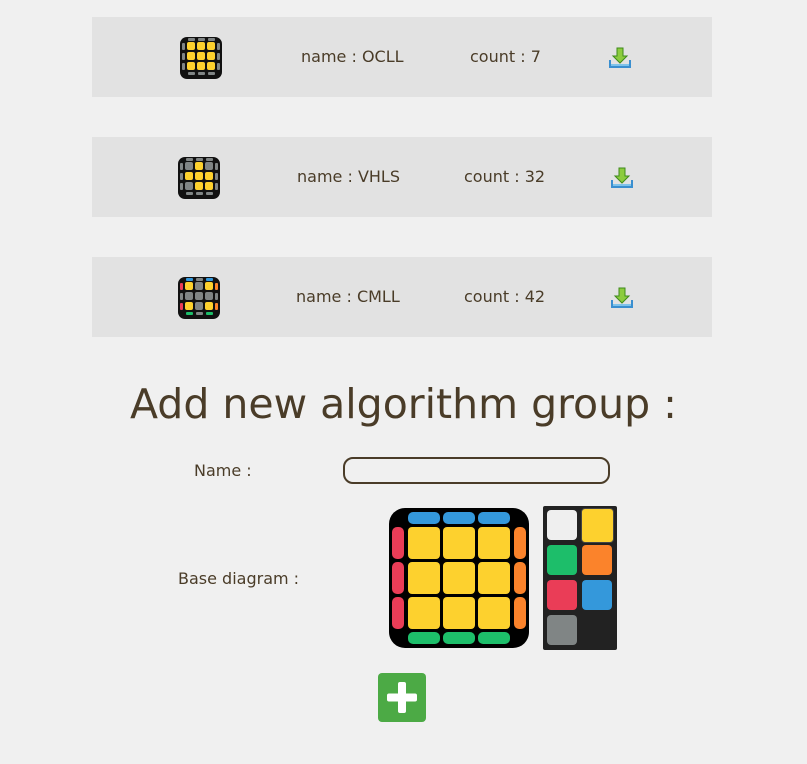  I want to click on base-diagram-editor, so click(459, 578).